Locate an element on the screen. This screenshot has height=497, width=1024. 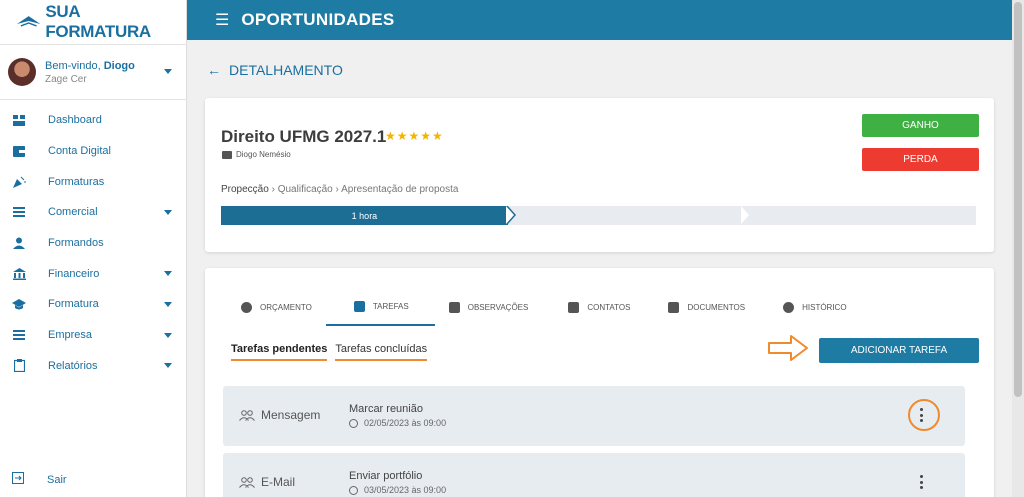
back-link: ← DETALHAMENTO is located at coordinates (275, 70).